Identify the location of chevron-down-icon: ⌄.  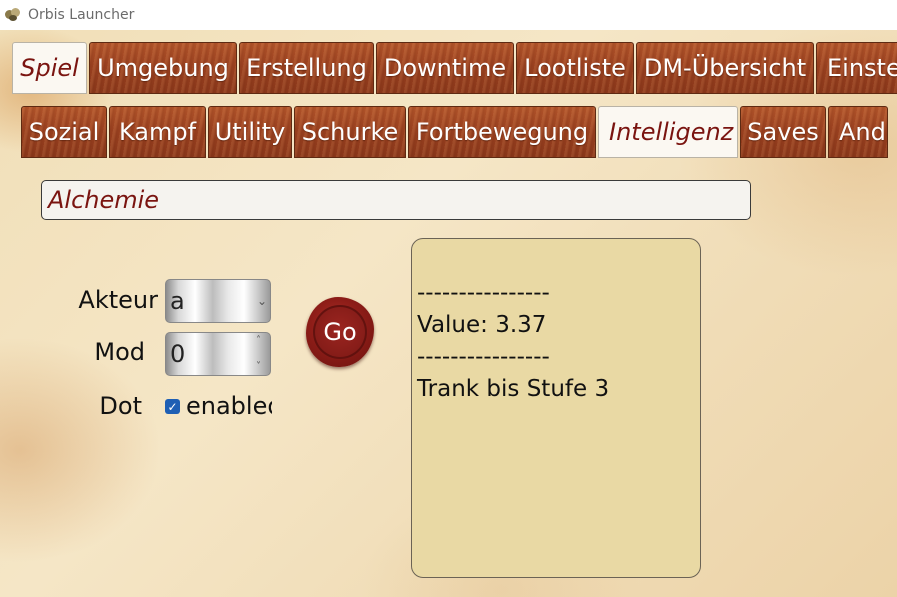
(261, 301).